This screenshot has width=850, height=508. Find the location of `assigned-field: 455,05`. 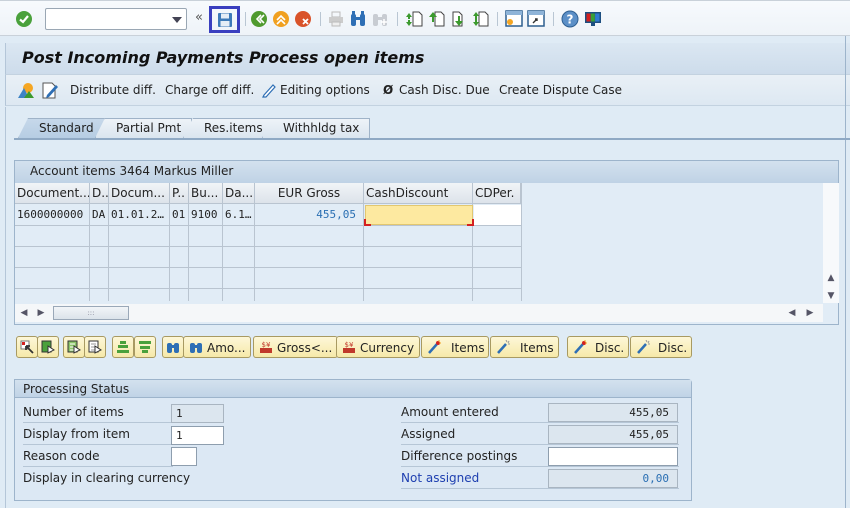

assigned-field: 455,05 is located at coordinates (613, 434).